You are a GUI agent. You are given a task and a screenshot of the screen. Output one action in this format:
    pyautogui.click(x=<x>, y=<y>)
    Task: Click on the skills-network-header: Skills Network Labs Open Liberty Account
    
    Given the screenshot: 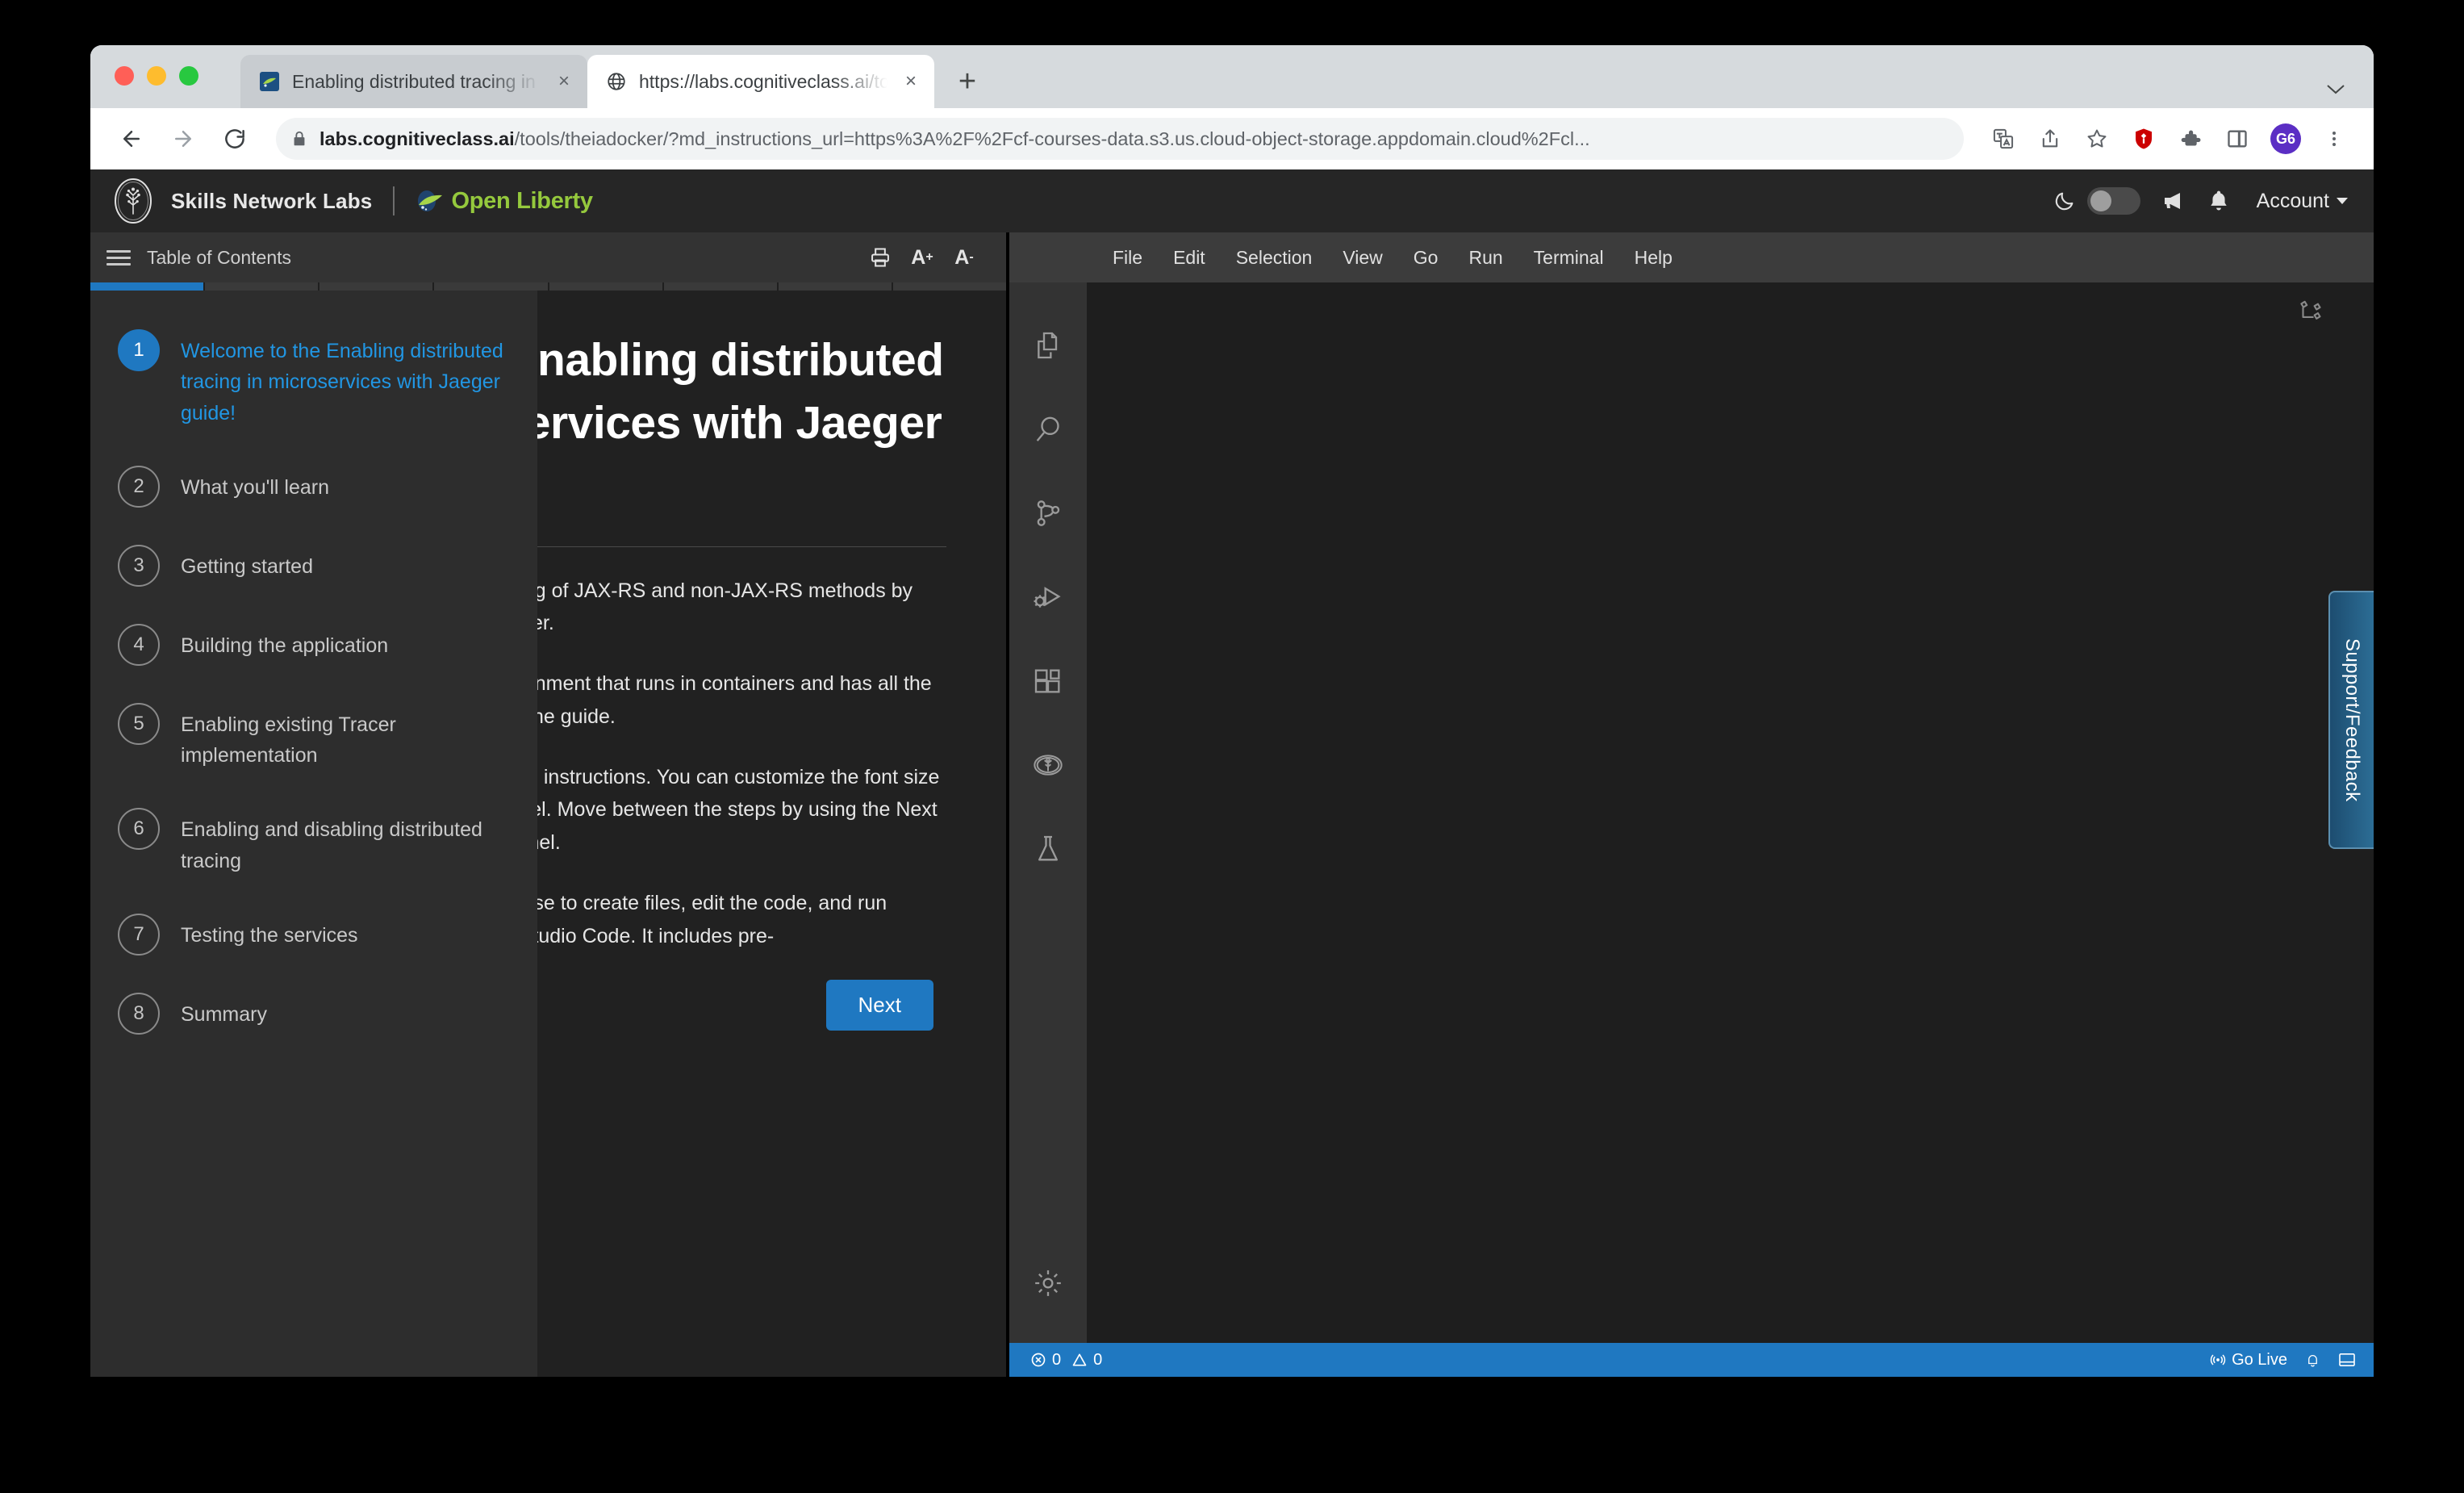 What is the action you would take?
    pyautogui.click(x=1232, y=200)
    